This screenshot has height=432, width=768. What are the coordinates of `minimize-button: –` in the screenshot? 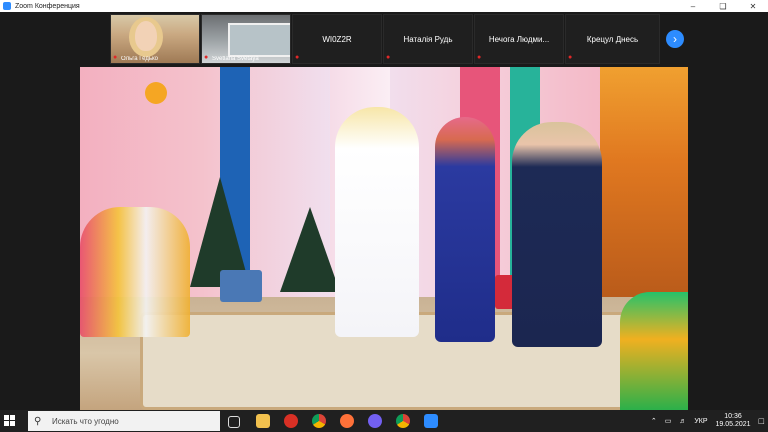 It's located at (693, 6).